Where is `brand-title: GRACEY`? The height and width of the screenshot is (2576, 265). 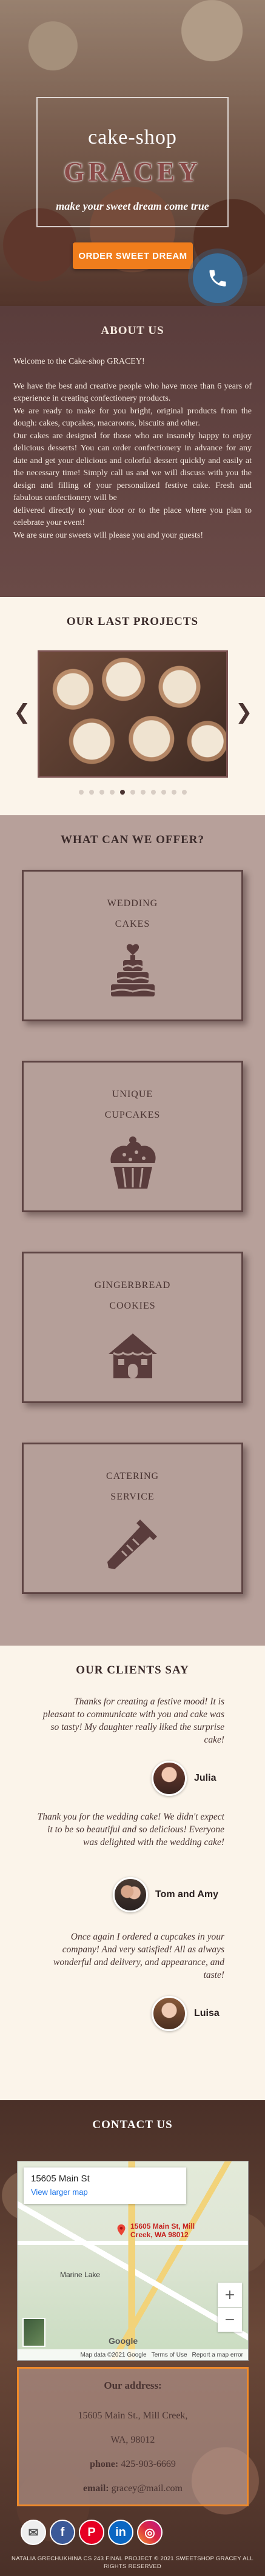 brand-title: GRACEY is located at coordinates (132, 172).